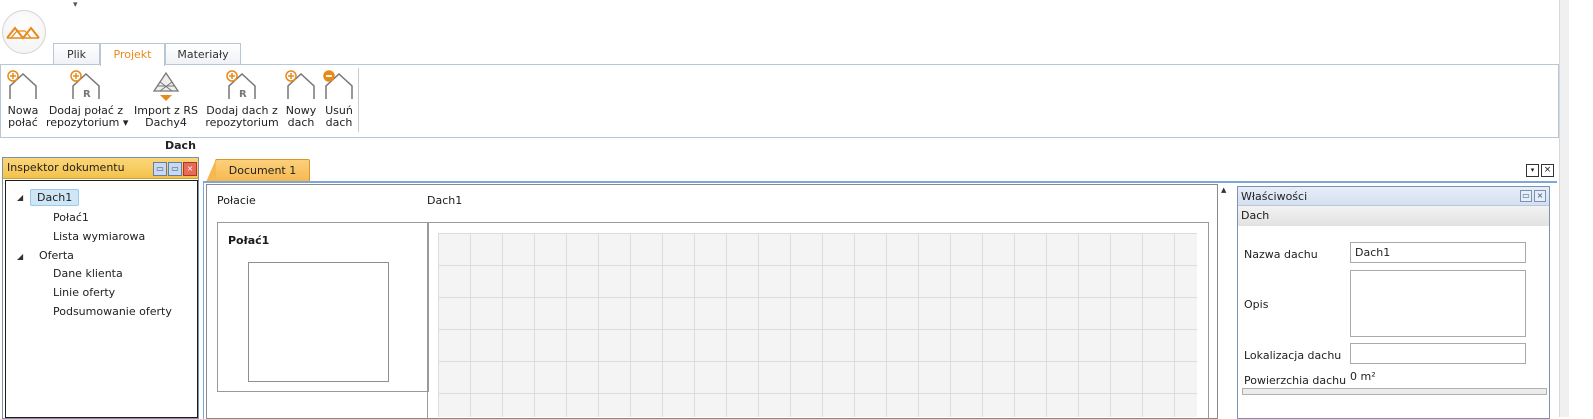 This screenshot has width=1593, height=419. Describe the element at coordinates (88, 273) in the screenshot. I see `tree-node-dane-klienta: Dane klienta` at that location.